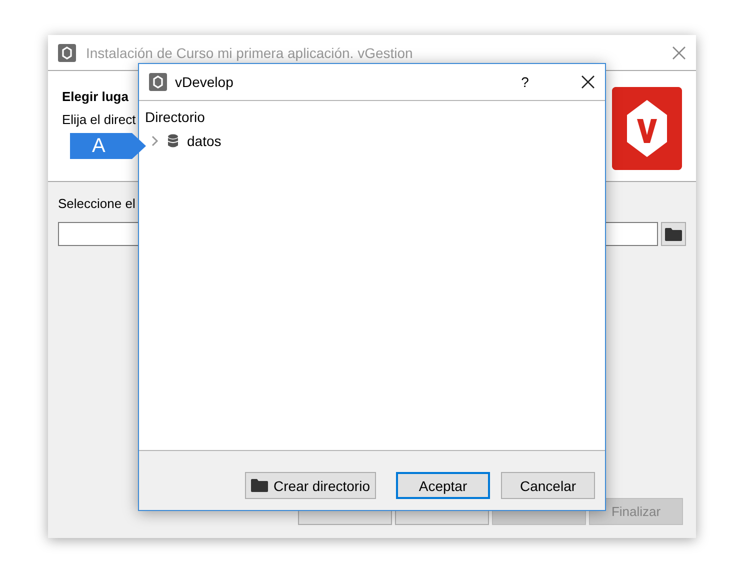 Image resolution: width=738 pixels, height=562 pixels. What do you see at coordinates (108, 146) in the screenshot?
I see `callout-label: A` at bounding box center [108, 146].